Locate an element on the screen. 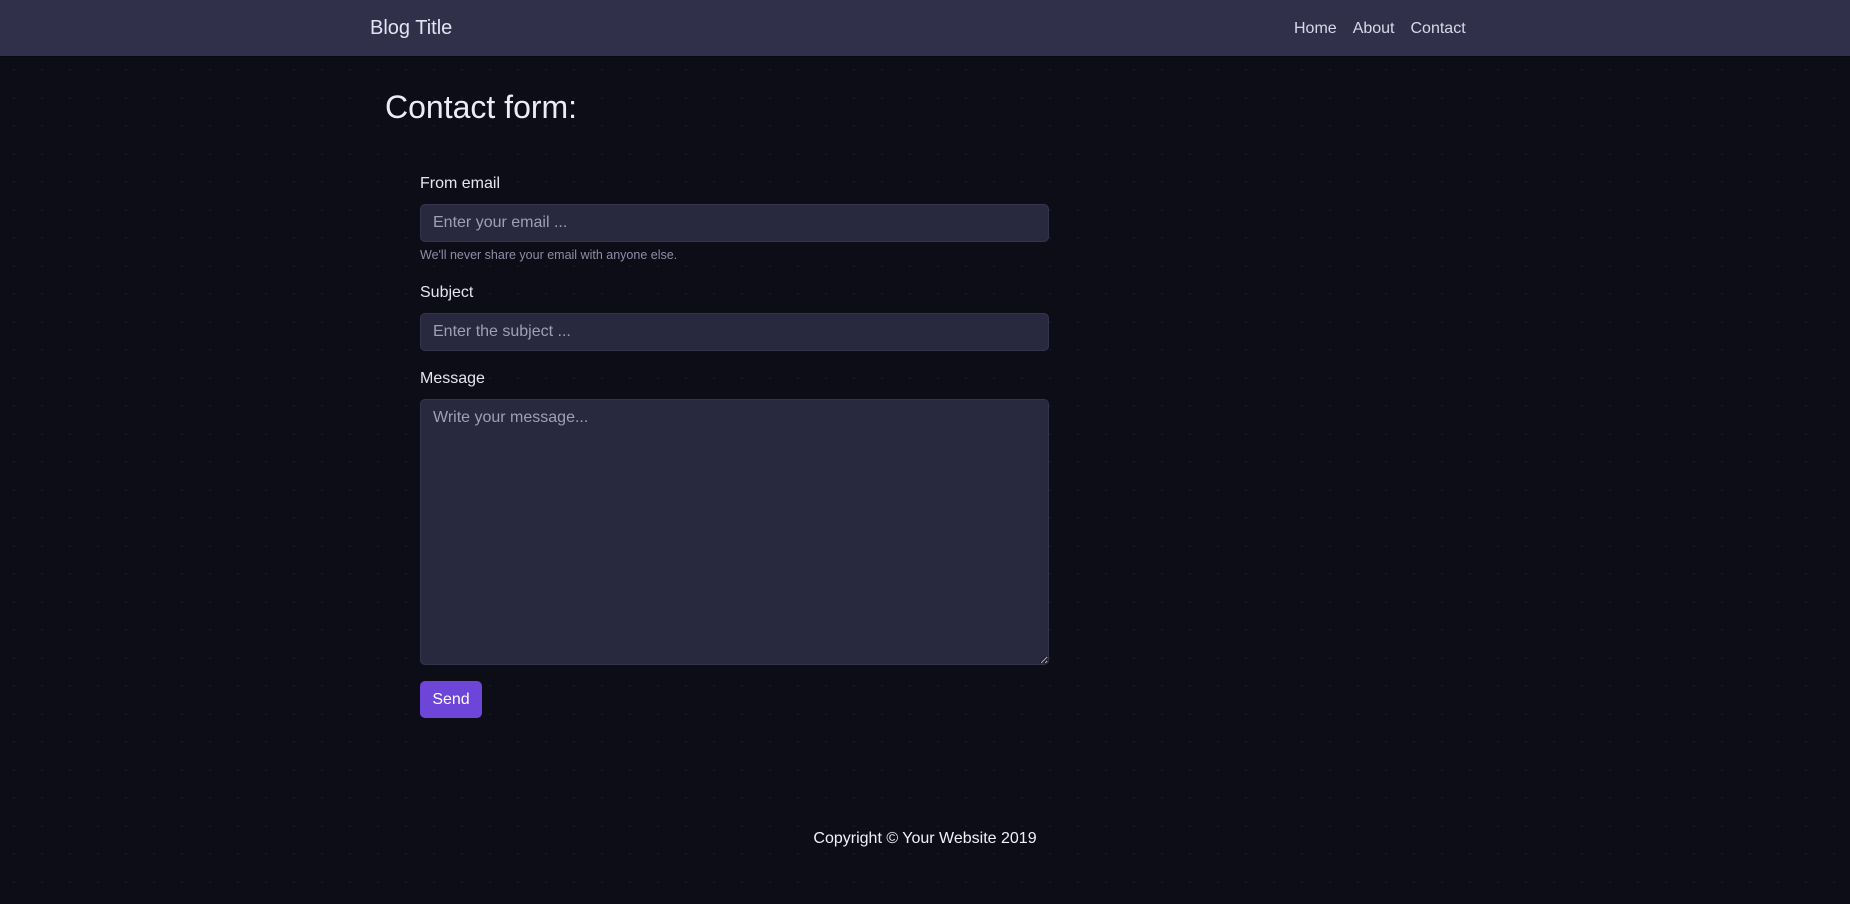  nav-link-about: About is located at coordinates (1374, 28).